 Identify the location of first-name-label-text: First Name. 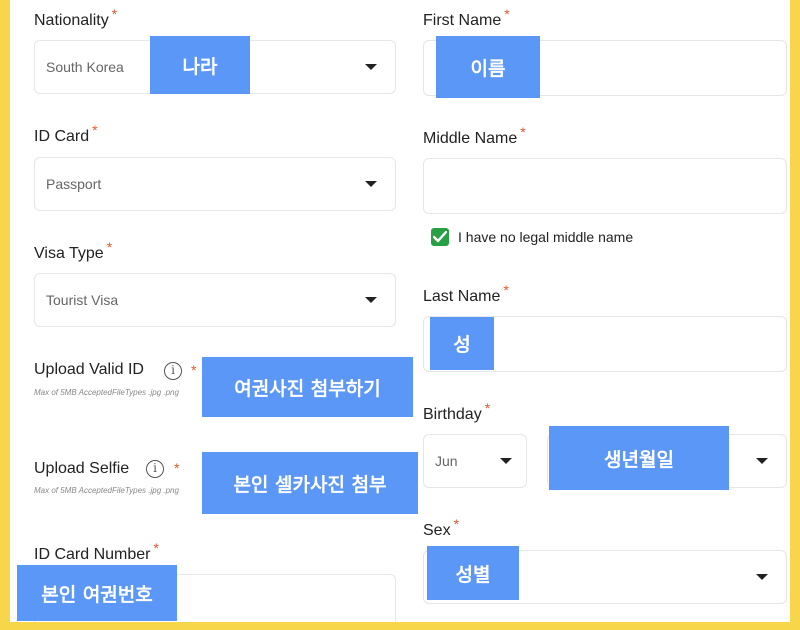
(462, 20).